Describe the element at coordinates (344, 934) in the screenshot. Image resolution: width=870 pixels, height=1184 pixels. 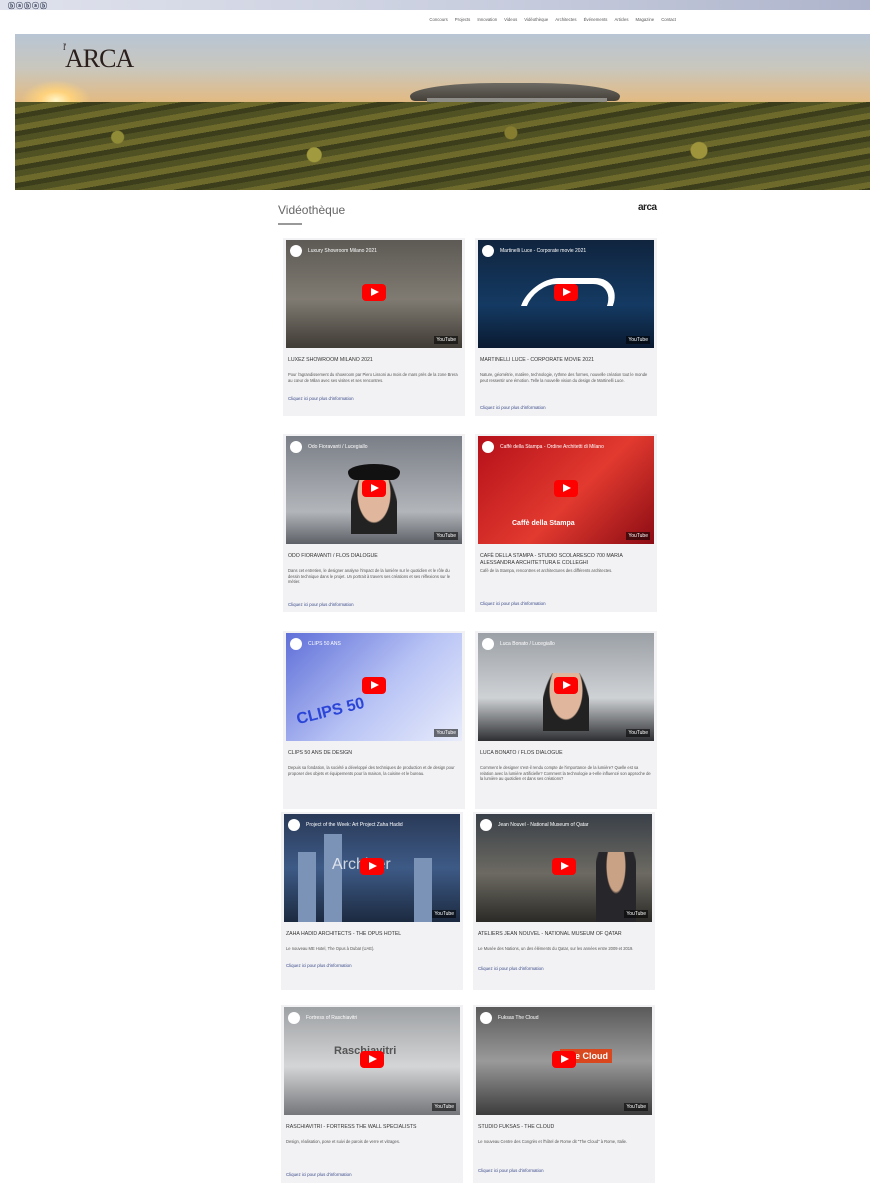
I see `card-title: ZAHA HADID ARCHITECTS - THE OPUS HOTEL` at that location.